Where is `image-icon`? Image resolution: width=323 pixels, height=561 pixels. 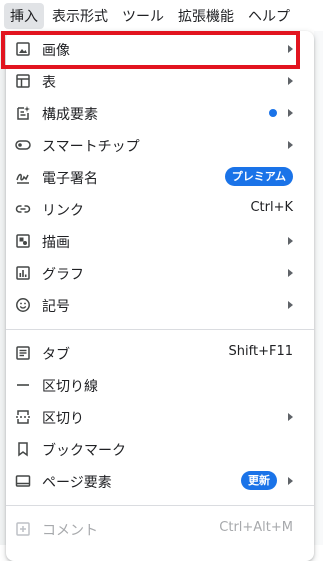
image-icon is located at coordinates (23, 49).